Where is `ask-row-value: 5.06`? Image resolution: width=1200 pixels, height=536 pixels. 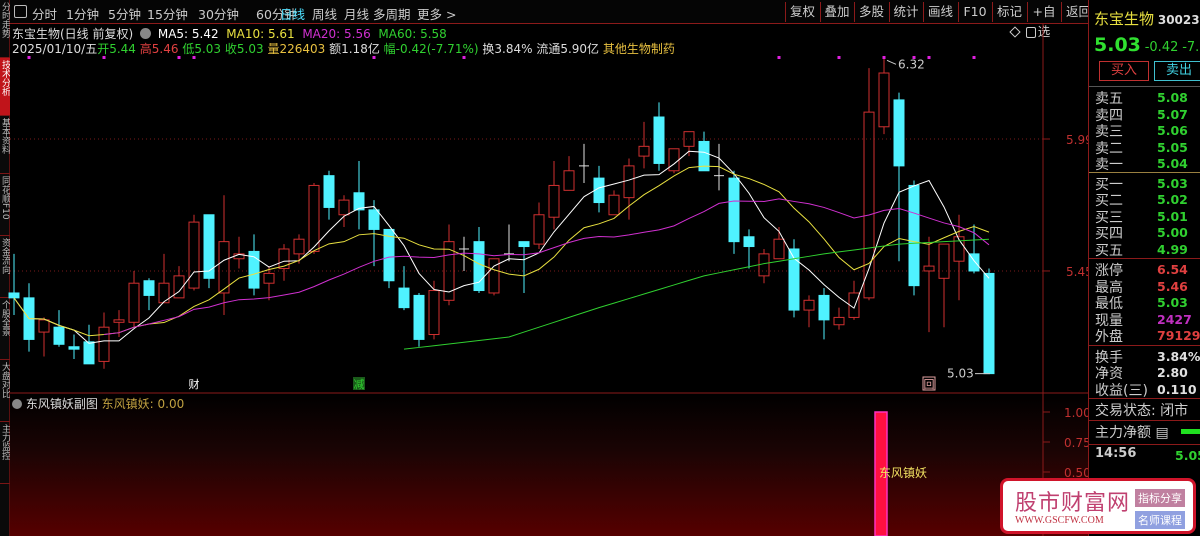 ask-row-value: 5.06 is located at coordinates (1172, 130).